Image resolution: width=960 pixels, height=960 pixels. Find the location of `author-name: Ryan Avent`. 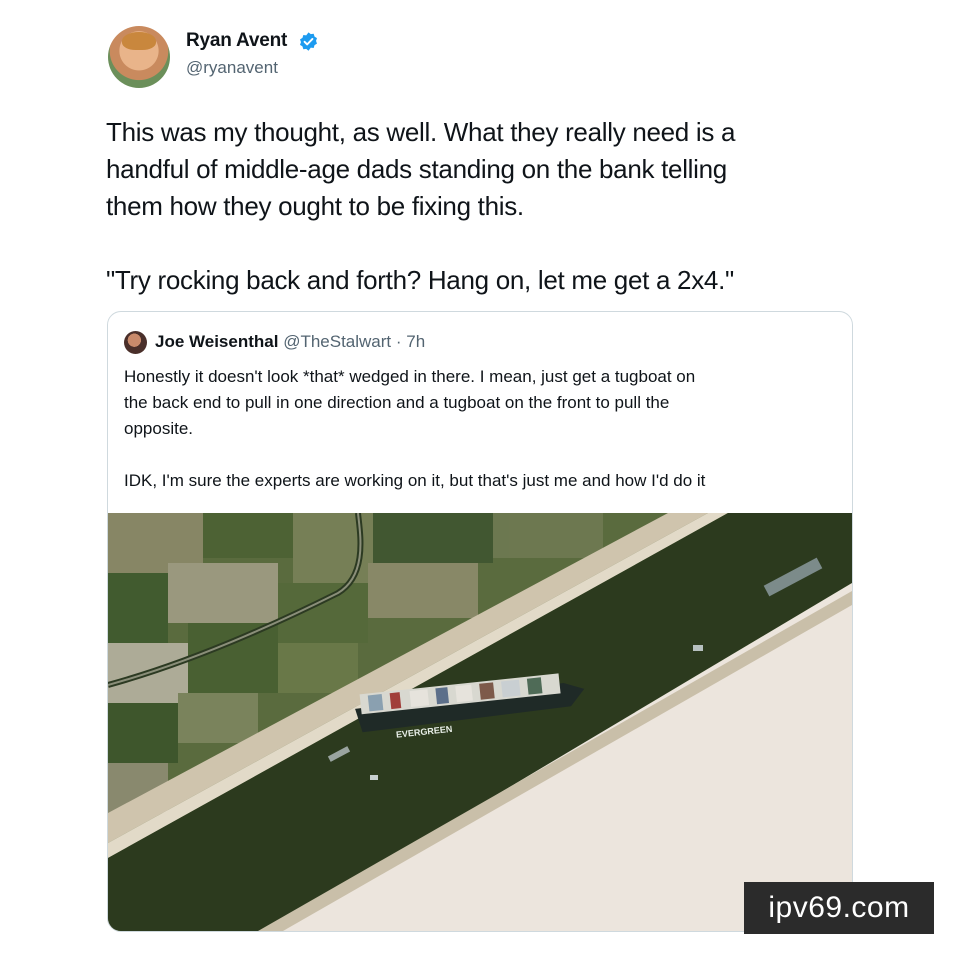

author-name: Ryan Avent is located at coordinates (236, 41).